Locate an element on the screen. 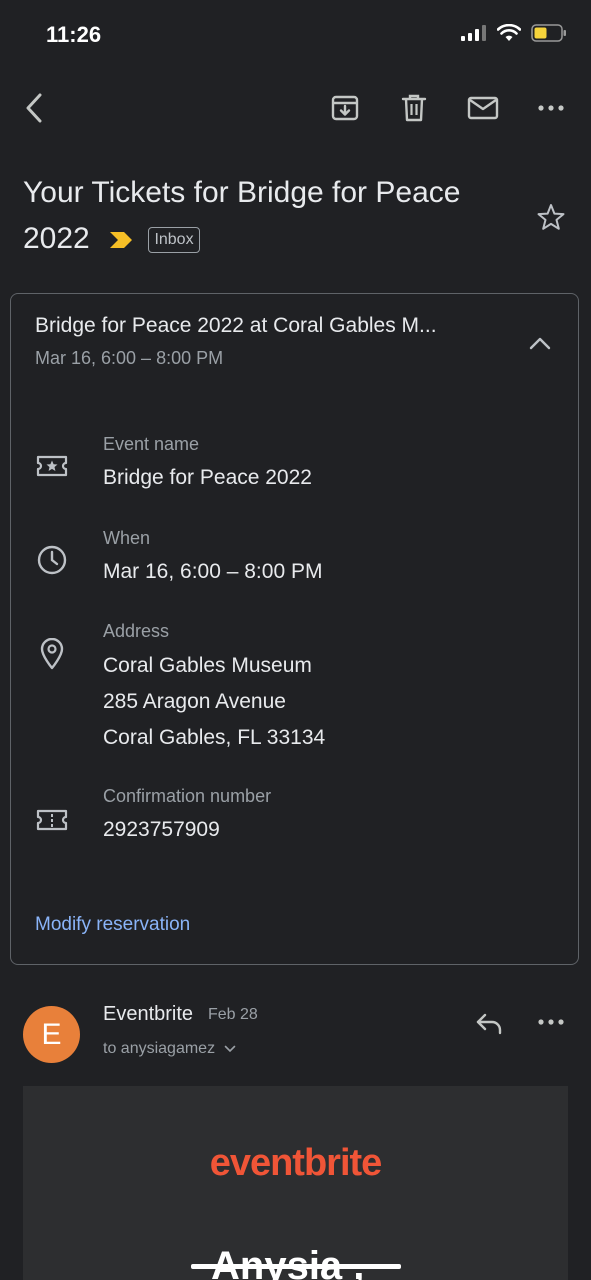 The image size is (591, 1280). ticket-icon is located at coordinates (52, 820).